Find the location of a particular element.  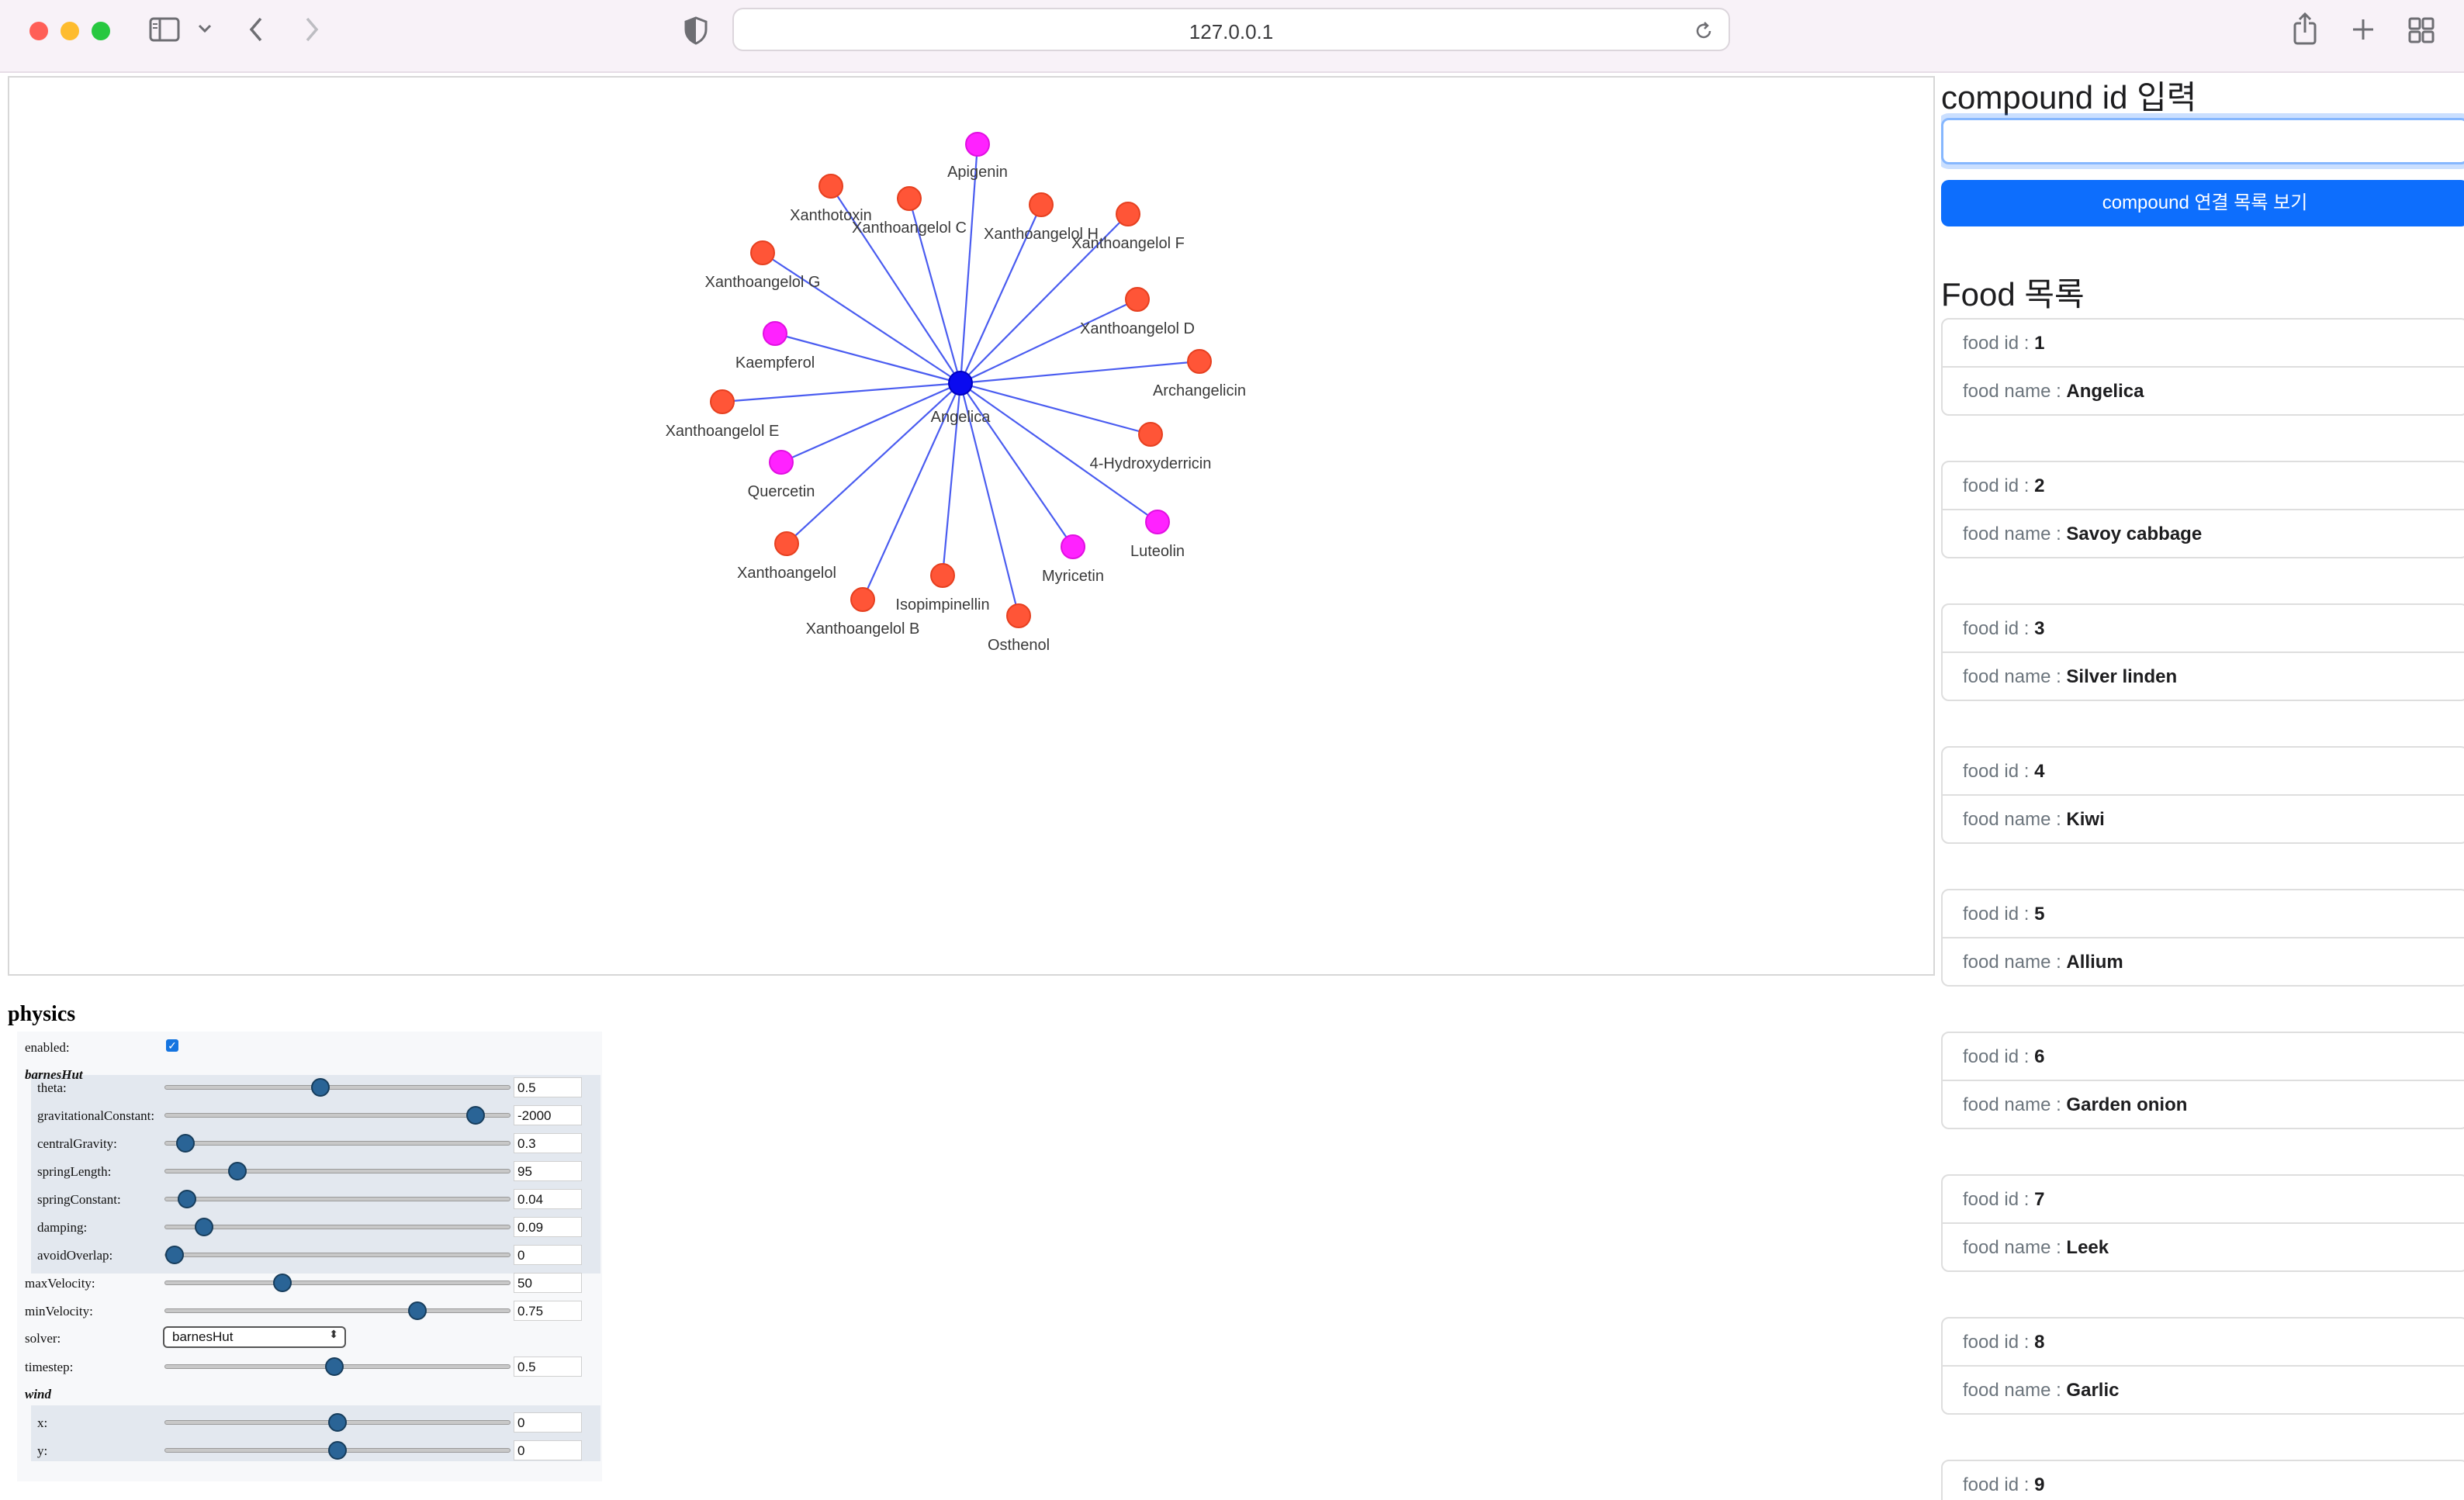

physics-param-3-slider-thumb is located at coordinates (237, 1171).